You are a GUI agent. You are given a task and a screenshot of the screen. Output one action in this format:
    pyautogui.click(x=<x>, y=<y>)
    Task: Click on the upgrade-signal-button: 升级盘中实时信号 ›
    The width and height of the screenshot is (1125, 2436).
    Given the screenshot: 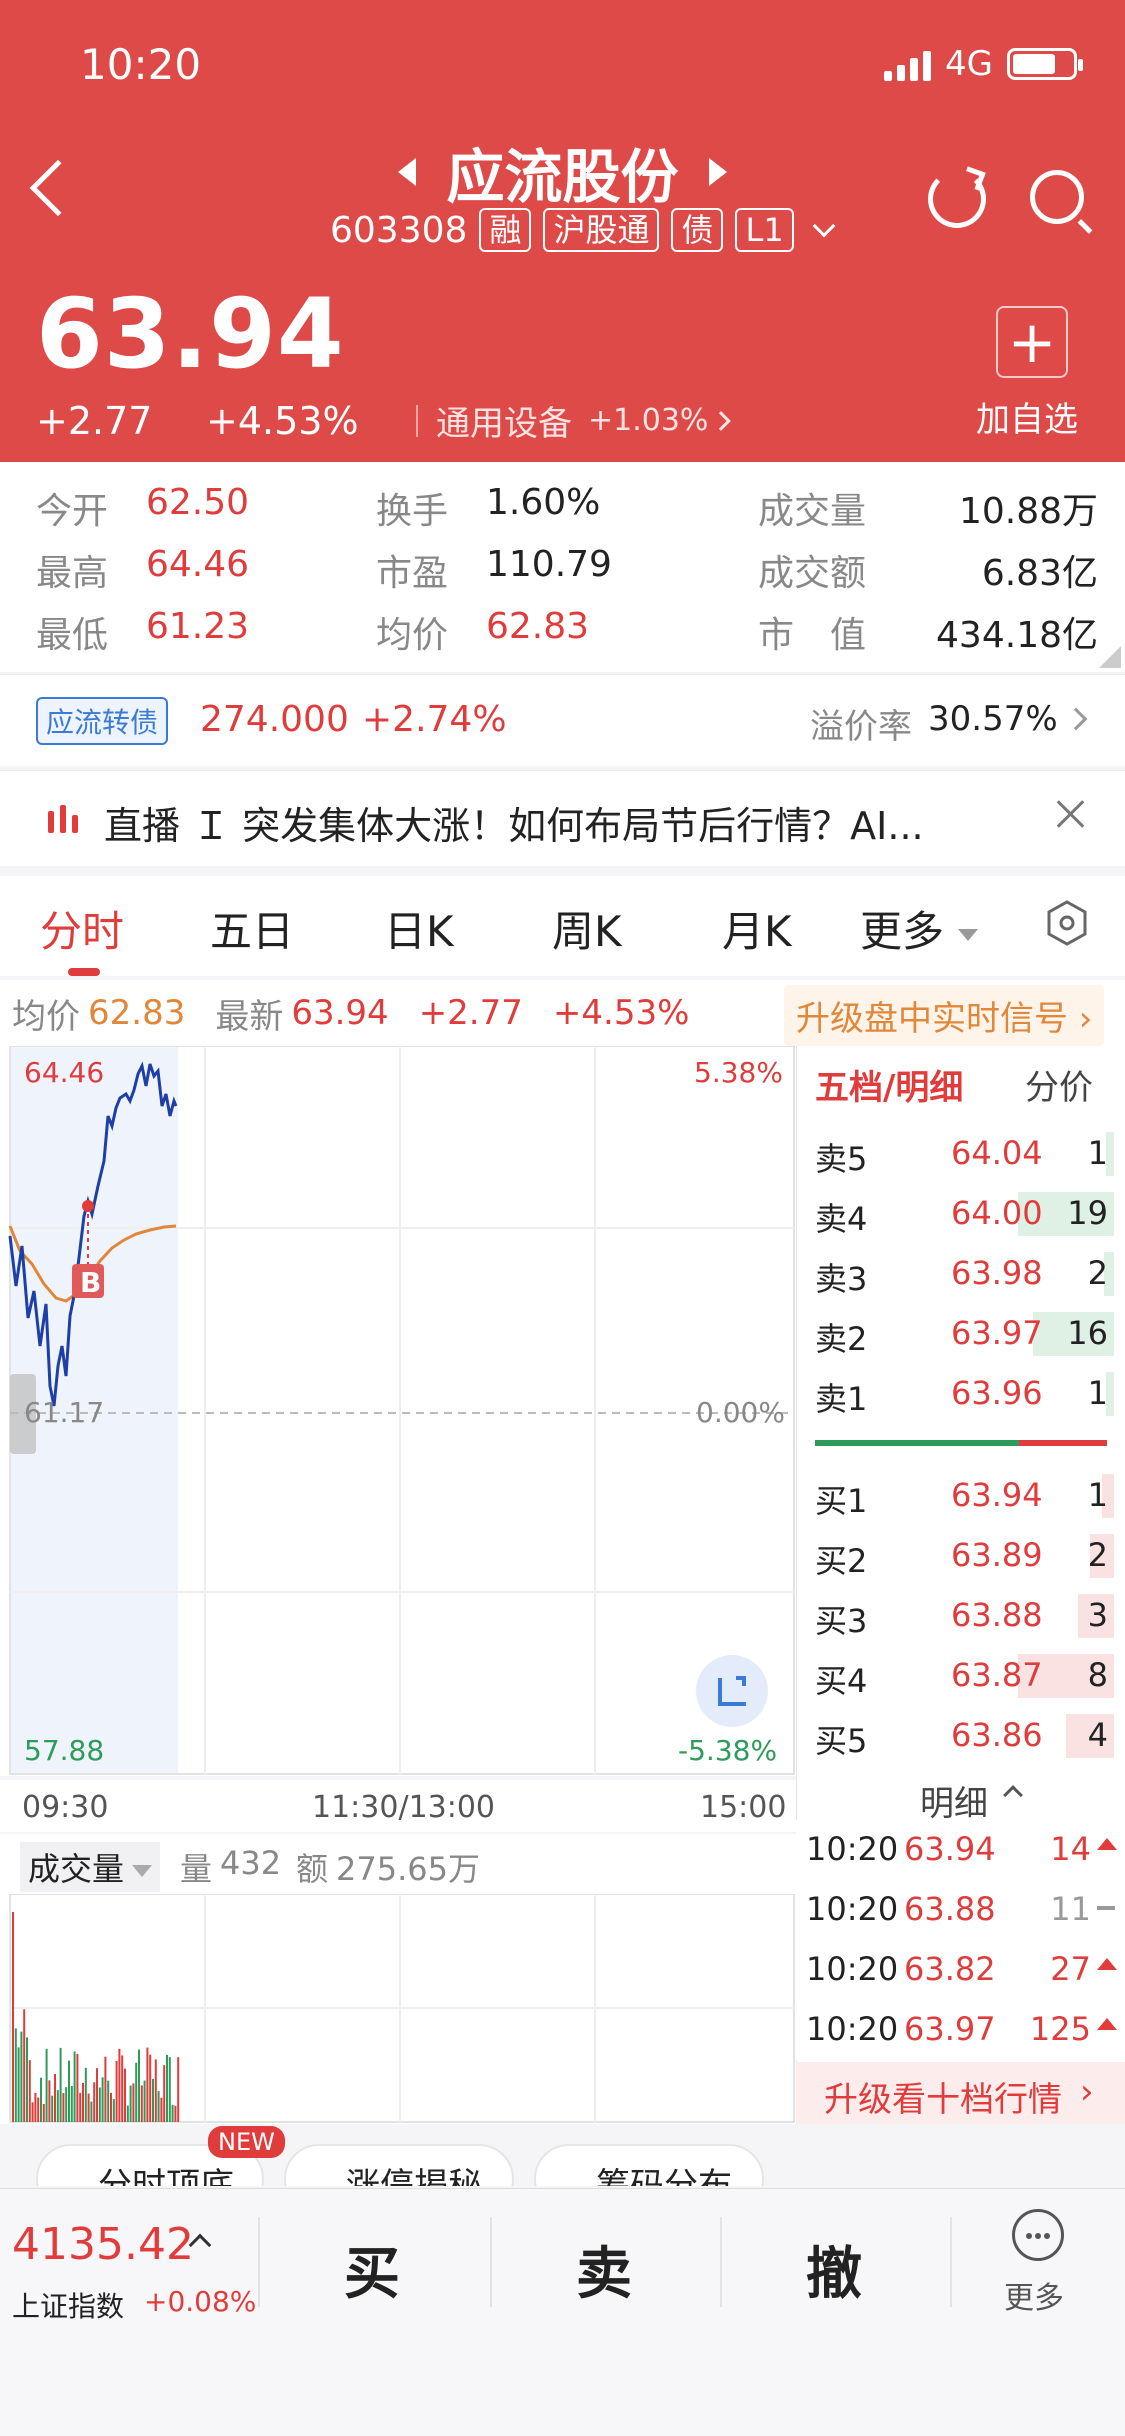 What is the action you would take?
    pyautogui.click(x=944, y=1015)
    